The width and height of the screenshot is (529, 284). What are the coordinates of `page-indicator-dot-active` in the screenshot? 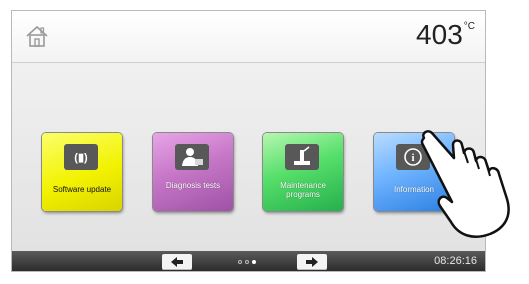 It's located at (254, 262).